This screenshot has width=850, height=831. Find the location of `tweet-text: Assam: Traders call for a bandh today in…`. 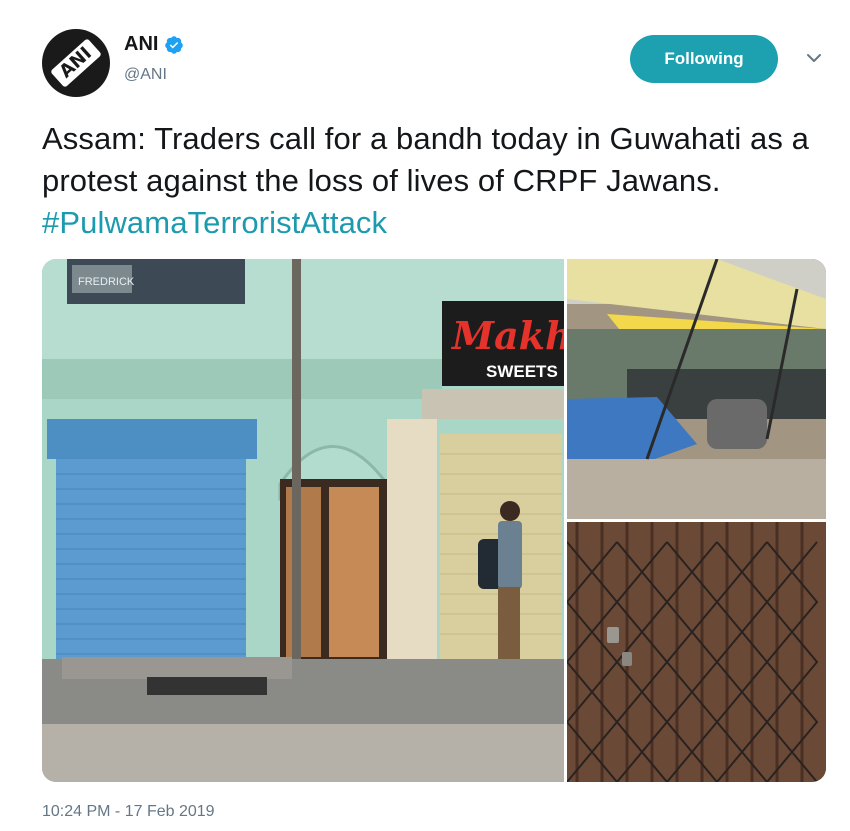

tweet-text: Assam: Traders call for a bandh today in… is located at coordinates (437, 181).